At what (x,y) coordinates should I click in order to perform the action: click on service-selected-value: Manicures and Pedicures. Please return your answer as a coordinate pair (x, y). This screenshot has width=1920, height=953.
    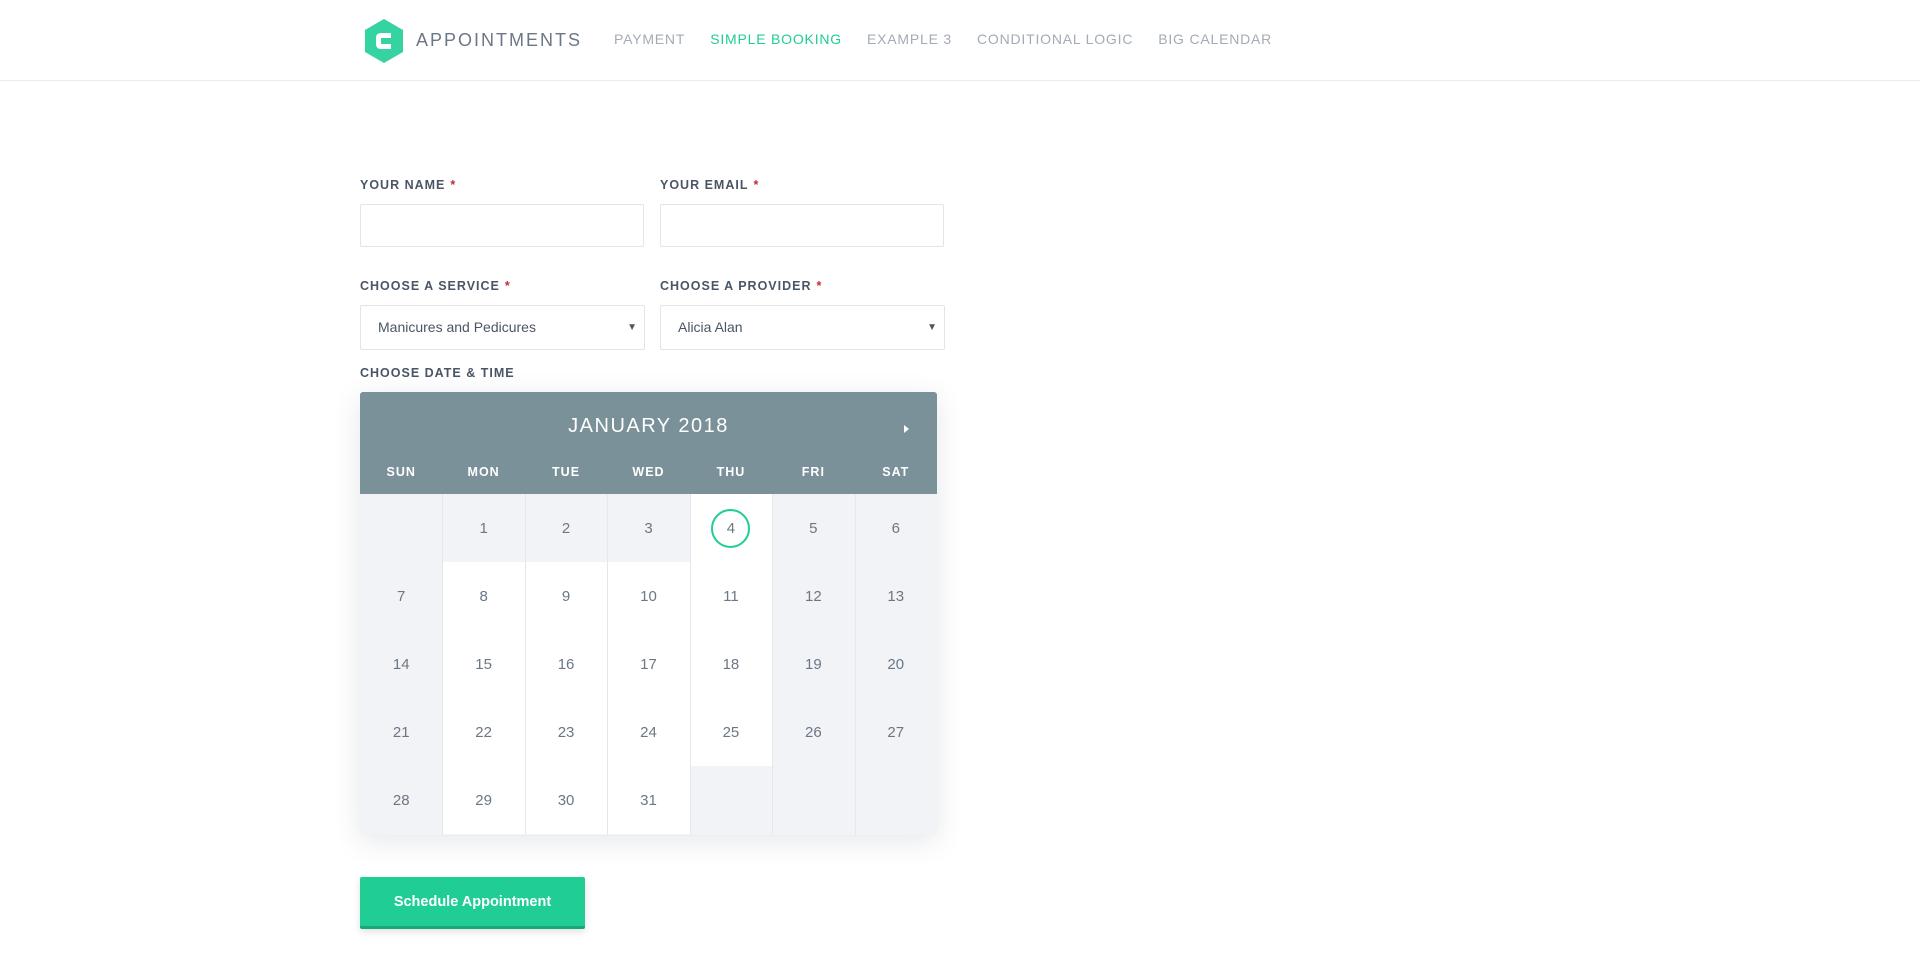
    Looking at the image, I should click on (457, 327).